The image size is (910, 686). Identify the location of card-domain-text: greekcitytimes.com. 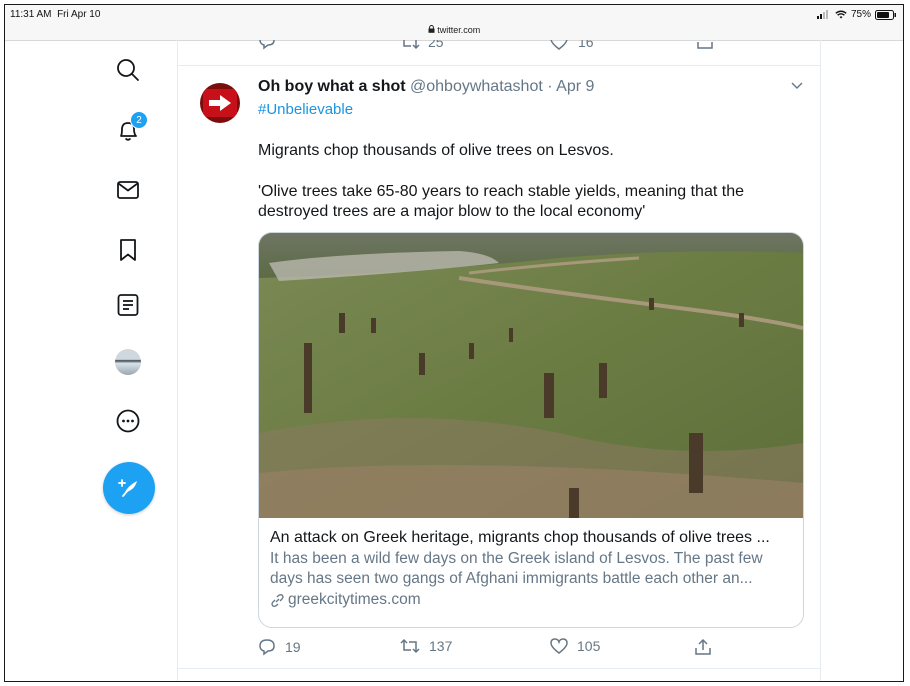
(354, 599).